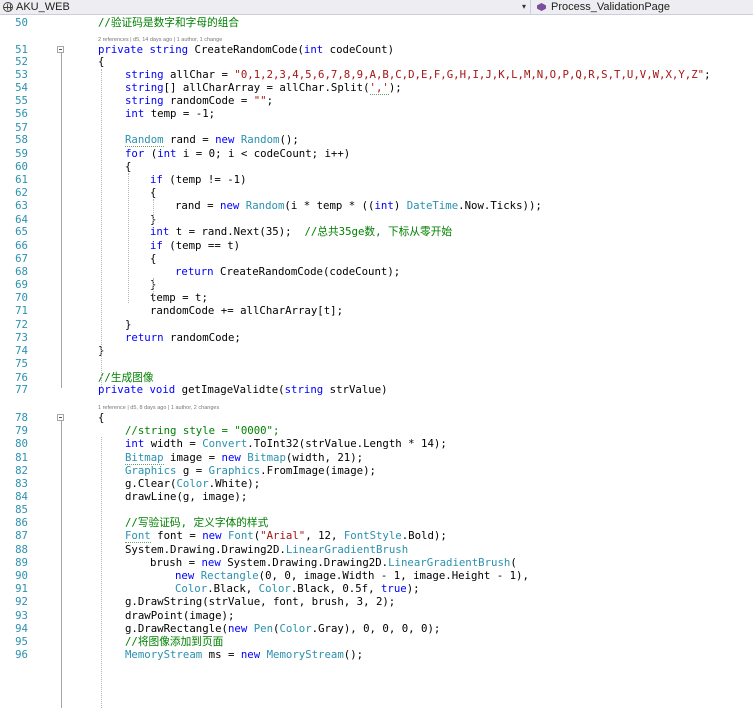  Describe the element at coordinates (318, 470) in the screenshot. I see `code-token: .FromImage(image);` at that location.